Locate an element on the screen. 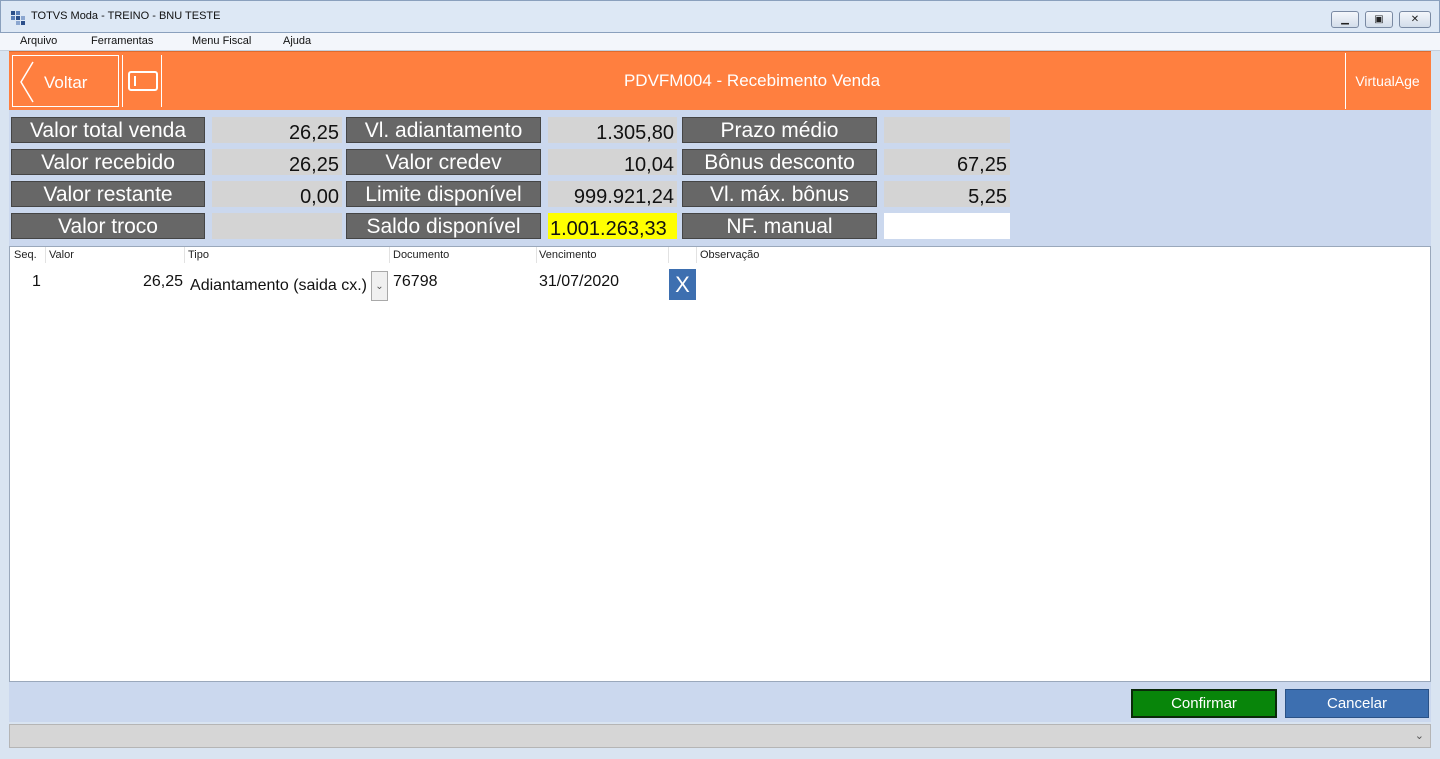 Image resolution: width=1440 pixels, height=759 pixels. maximize-button: ▣ is located at coordinates (1379, 19).